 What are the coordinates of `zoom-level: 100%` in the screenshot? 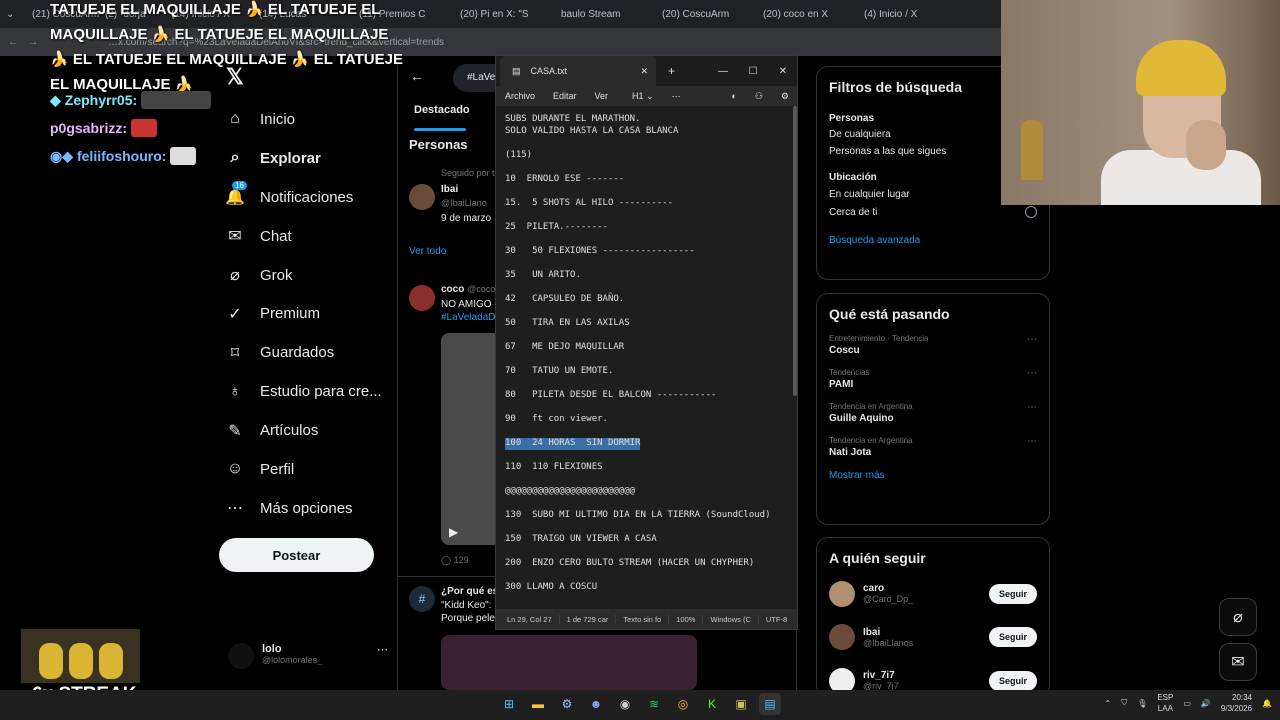 It's located at (686, 619).